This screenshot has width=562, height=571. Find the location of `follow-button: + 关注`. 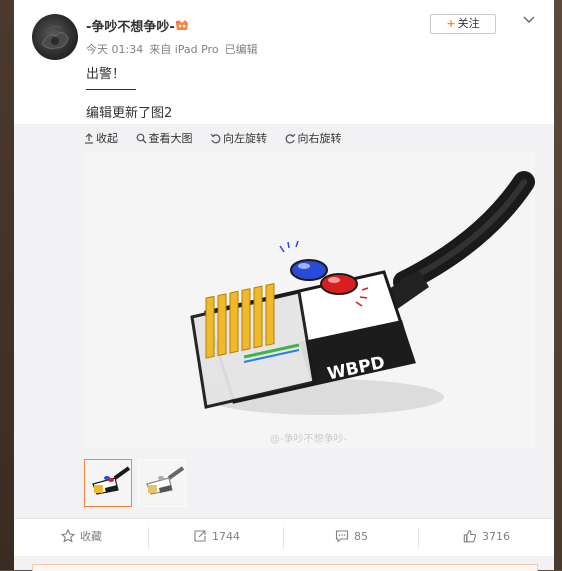

follow-button: + 关注 is located at coordinates (463, 24).